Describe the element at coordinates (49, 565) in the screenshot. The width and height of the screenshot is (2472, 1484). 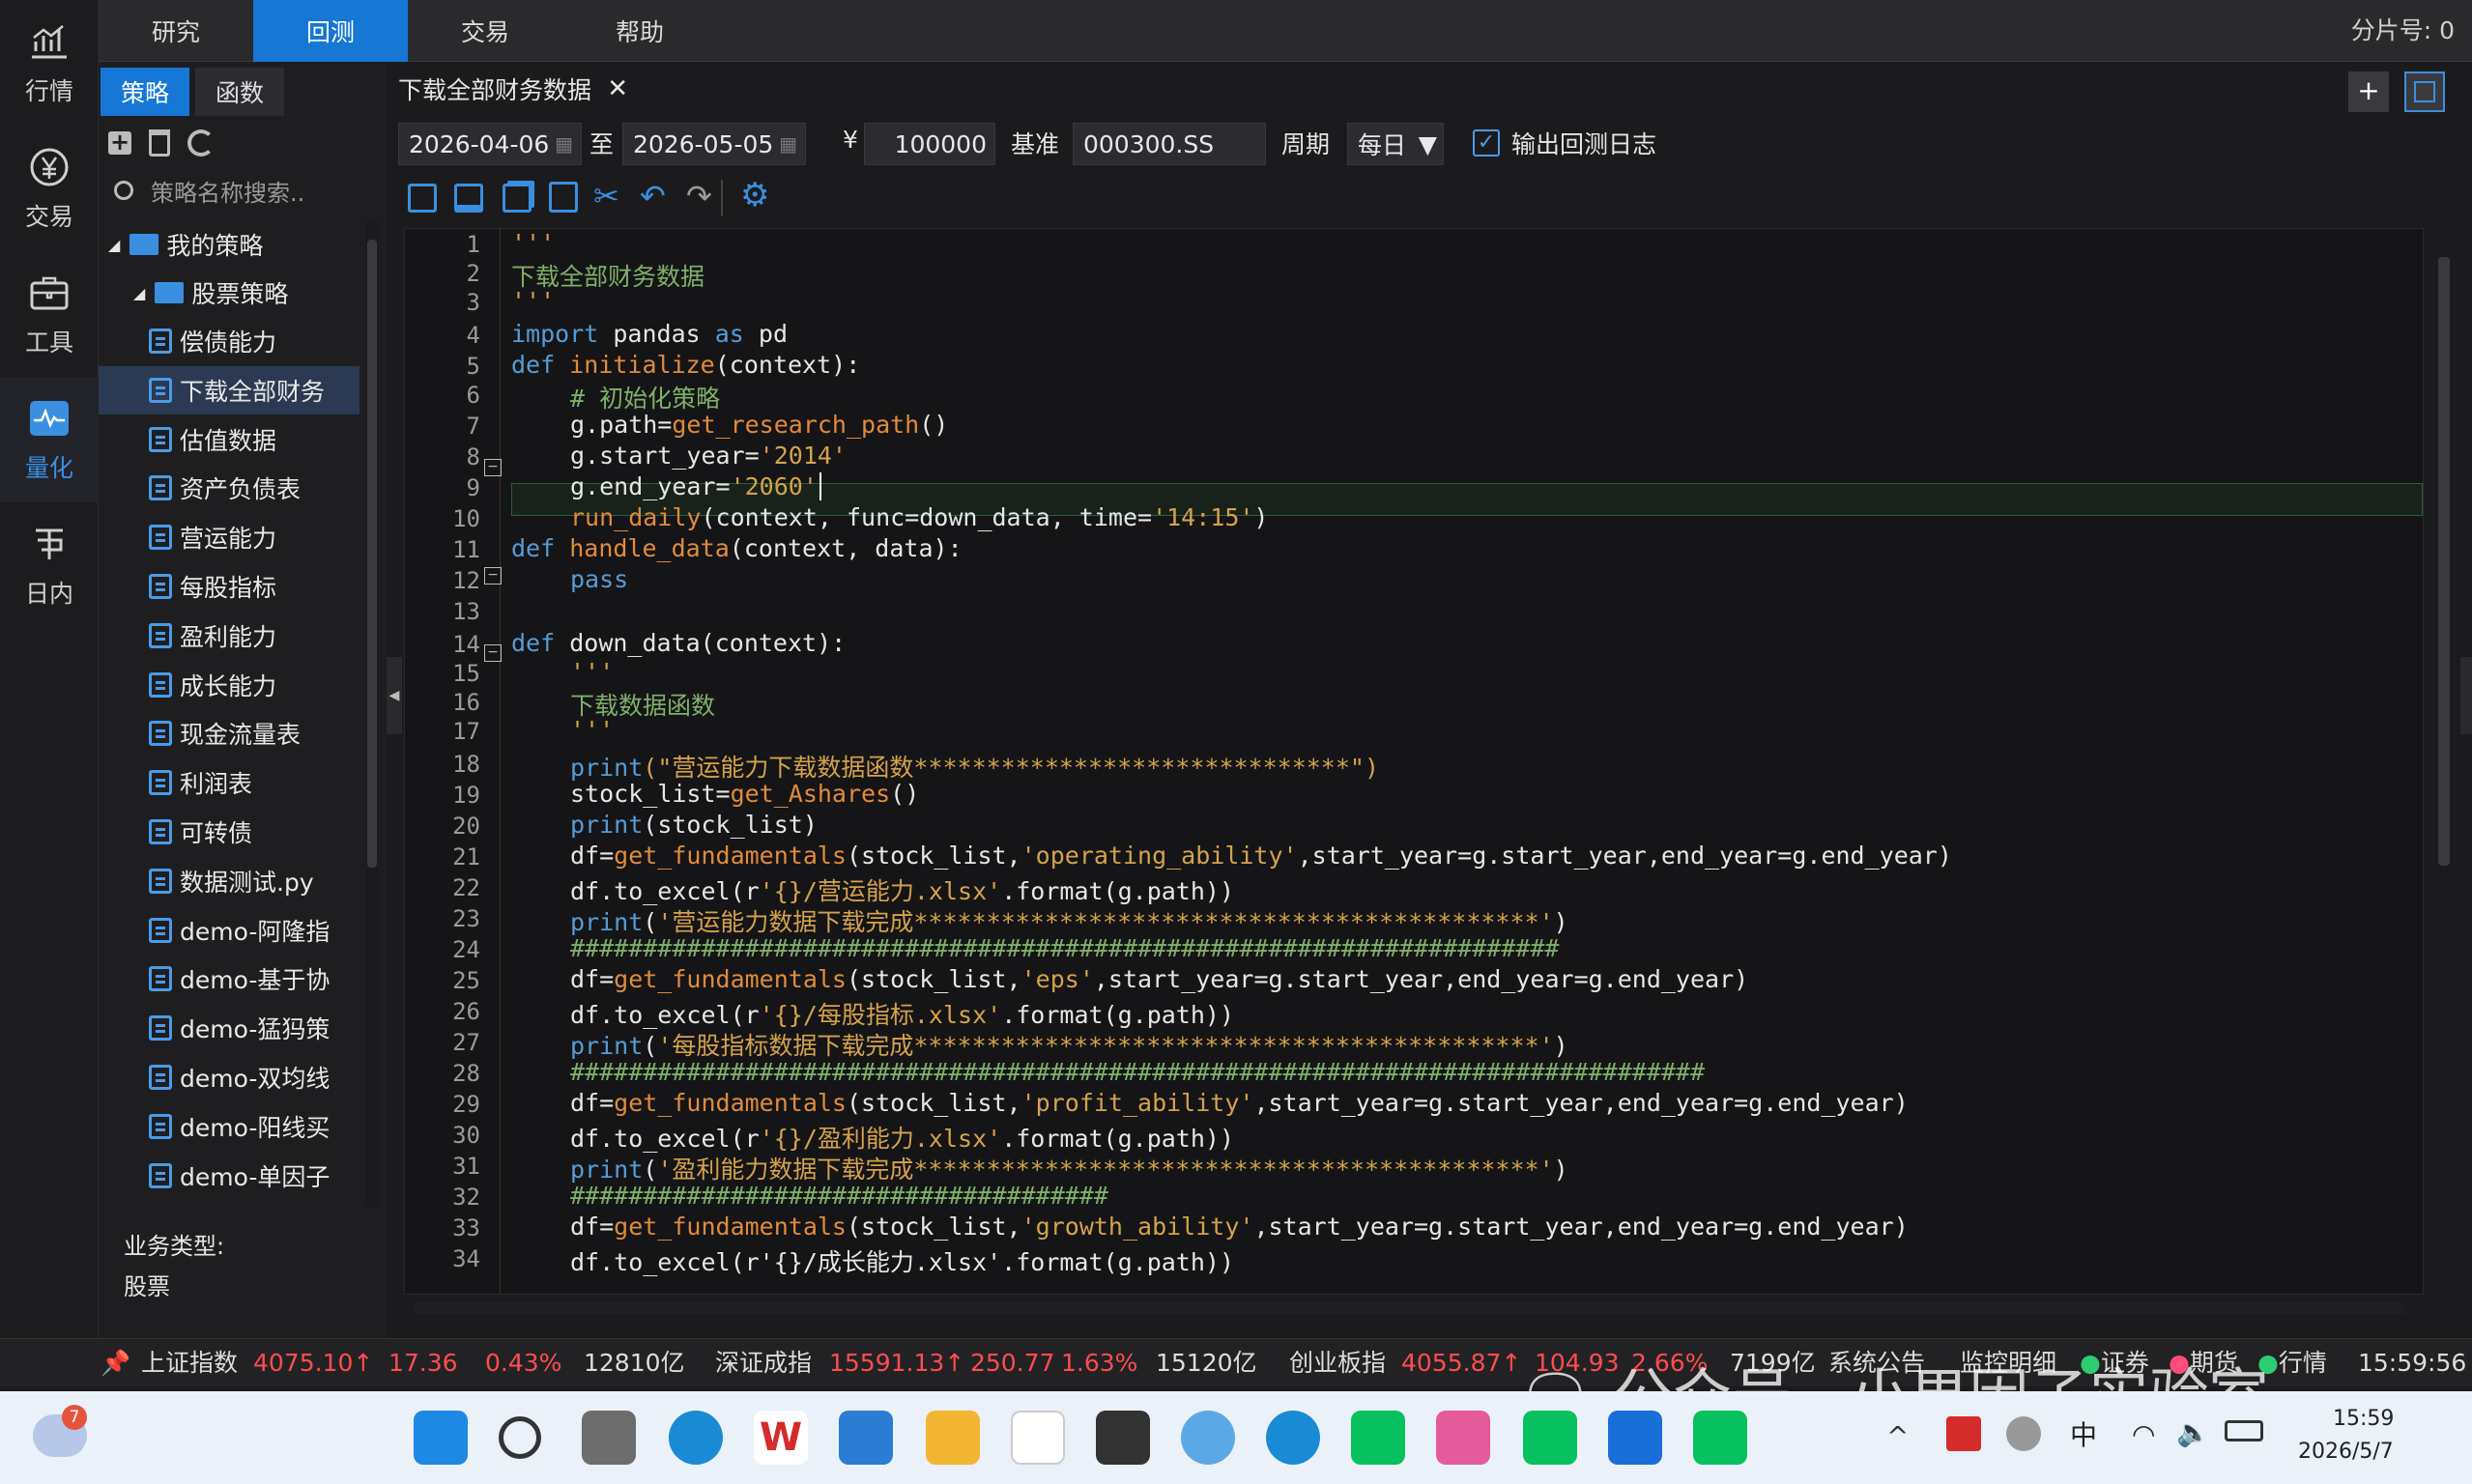
I see `rail-intraday: 日内` at that location.